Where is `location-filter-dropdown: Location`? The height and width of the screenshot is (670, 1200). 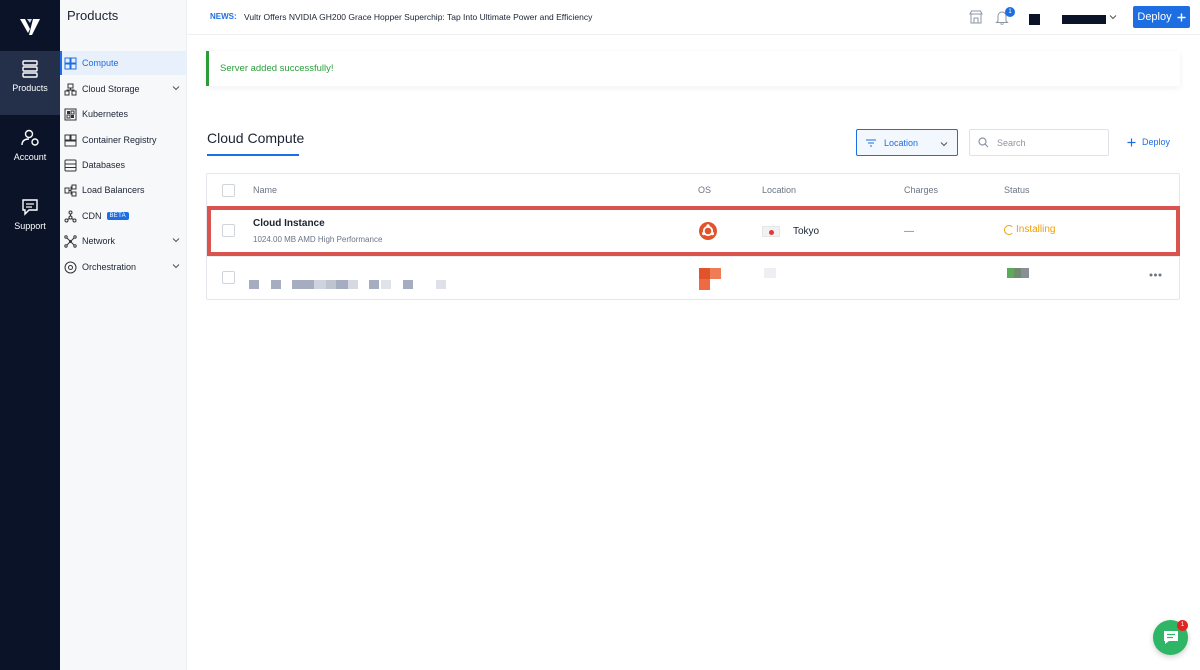
location-filter-dropdown: Location is located at coordinates (907, 142).